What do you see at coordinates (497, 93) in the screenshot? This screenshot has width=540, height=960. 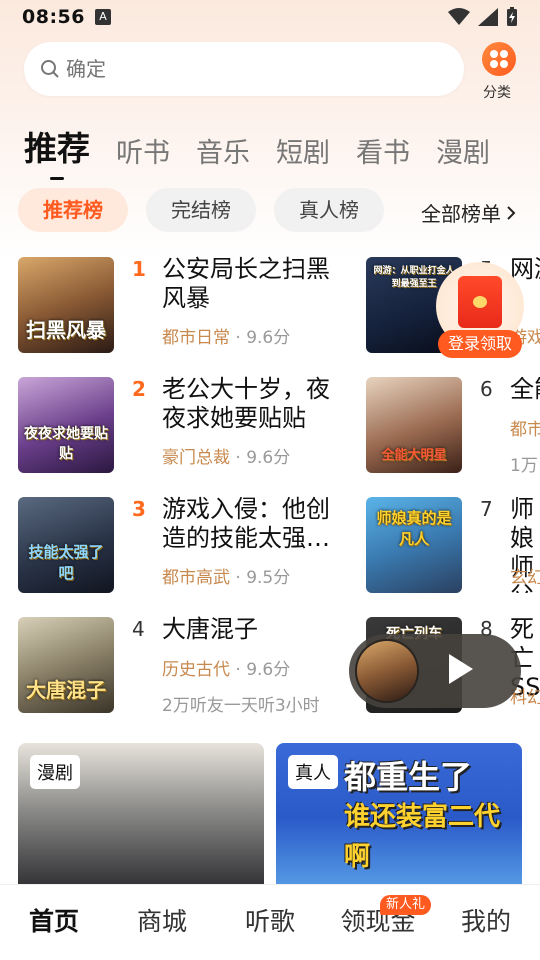 I see `category-label: 分类` at bounding box center [497, 93].